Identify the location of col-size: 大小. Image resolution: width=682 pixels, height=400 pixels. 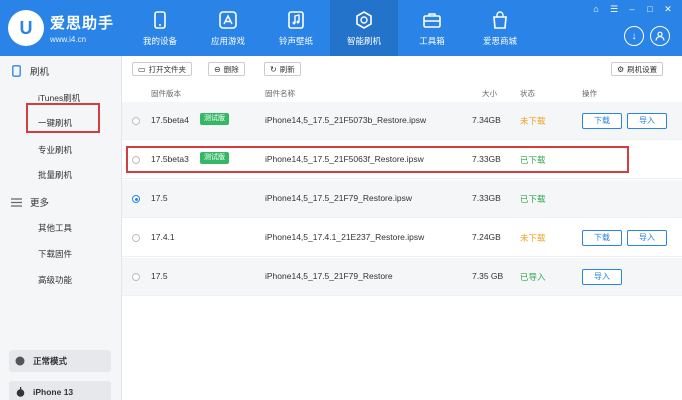
(489, 93).